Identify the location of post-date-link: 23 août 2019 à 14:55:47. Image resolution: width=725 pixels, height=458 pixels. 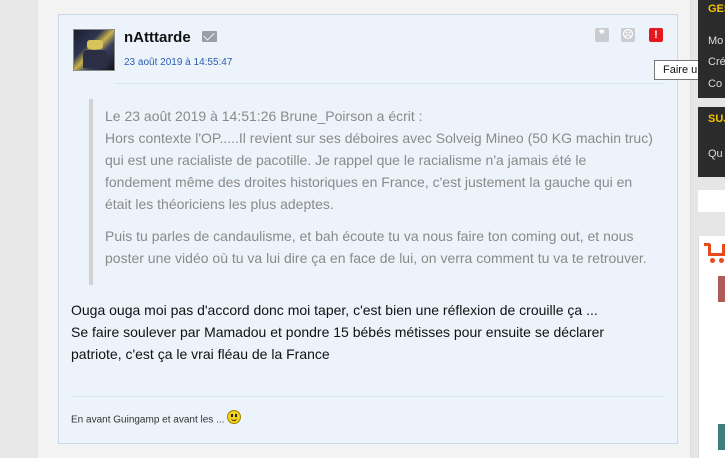
(178, 62).